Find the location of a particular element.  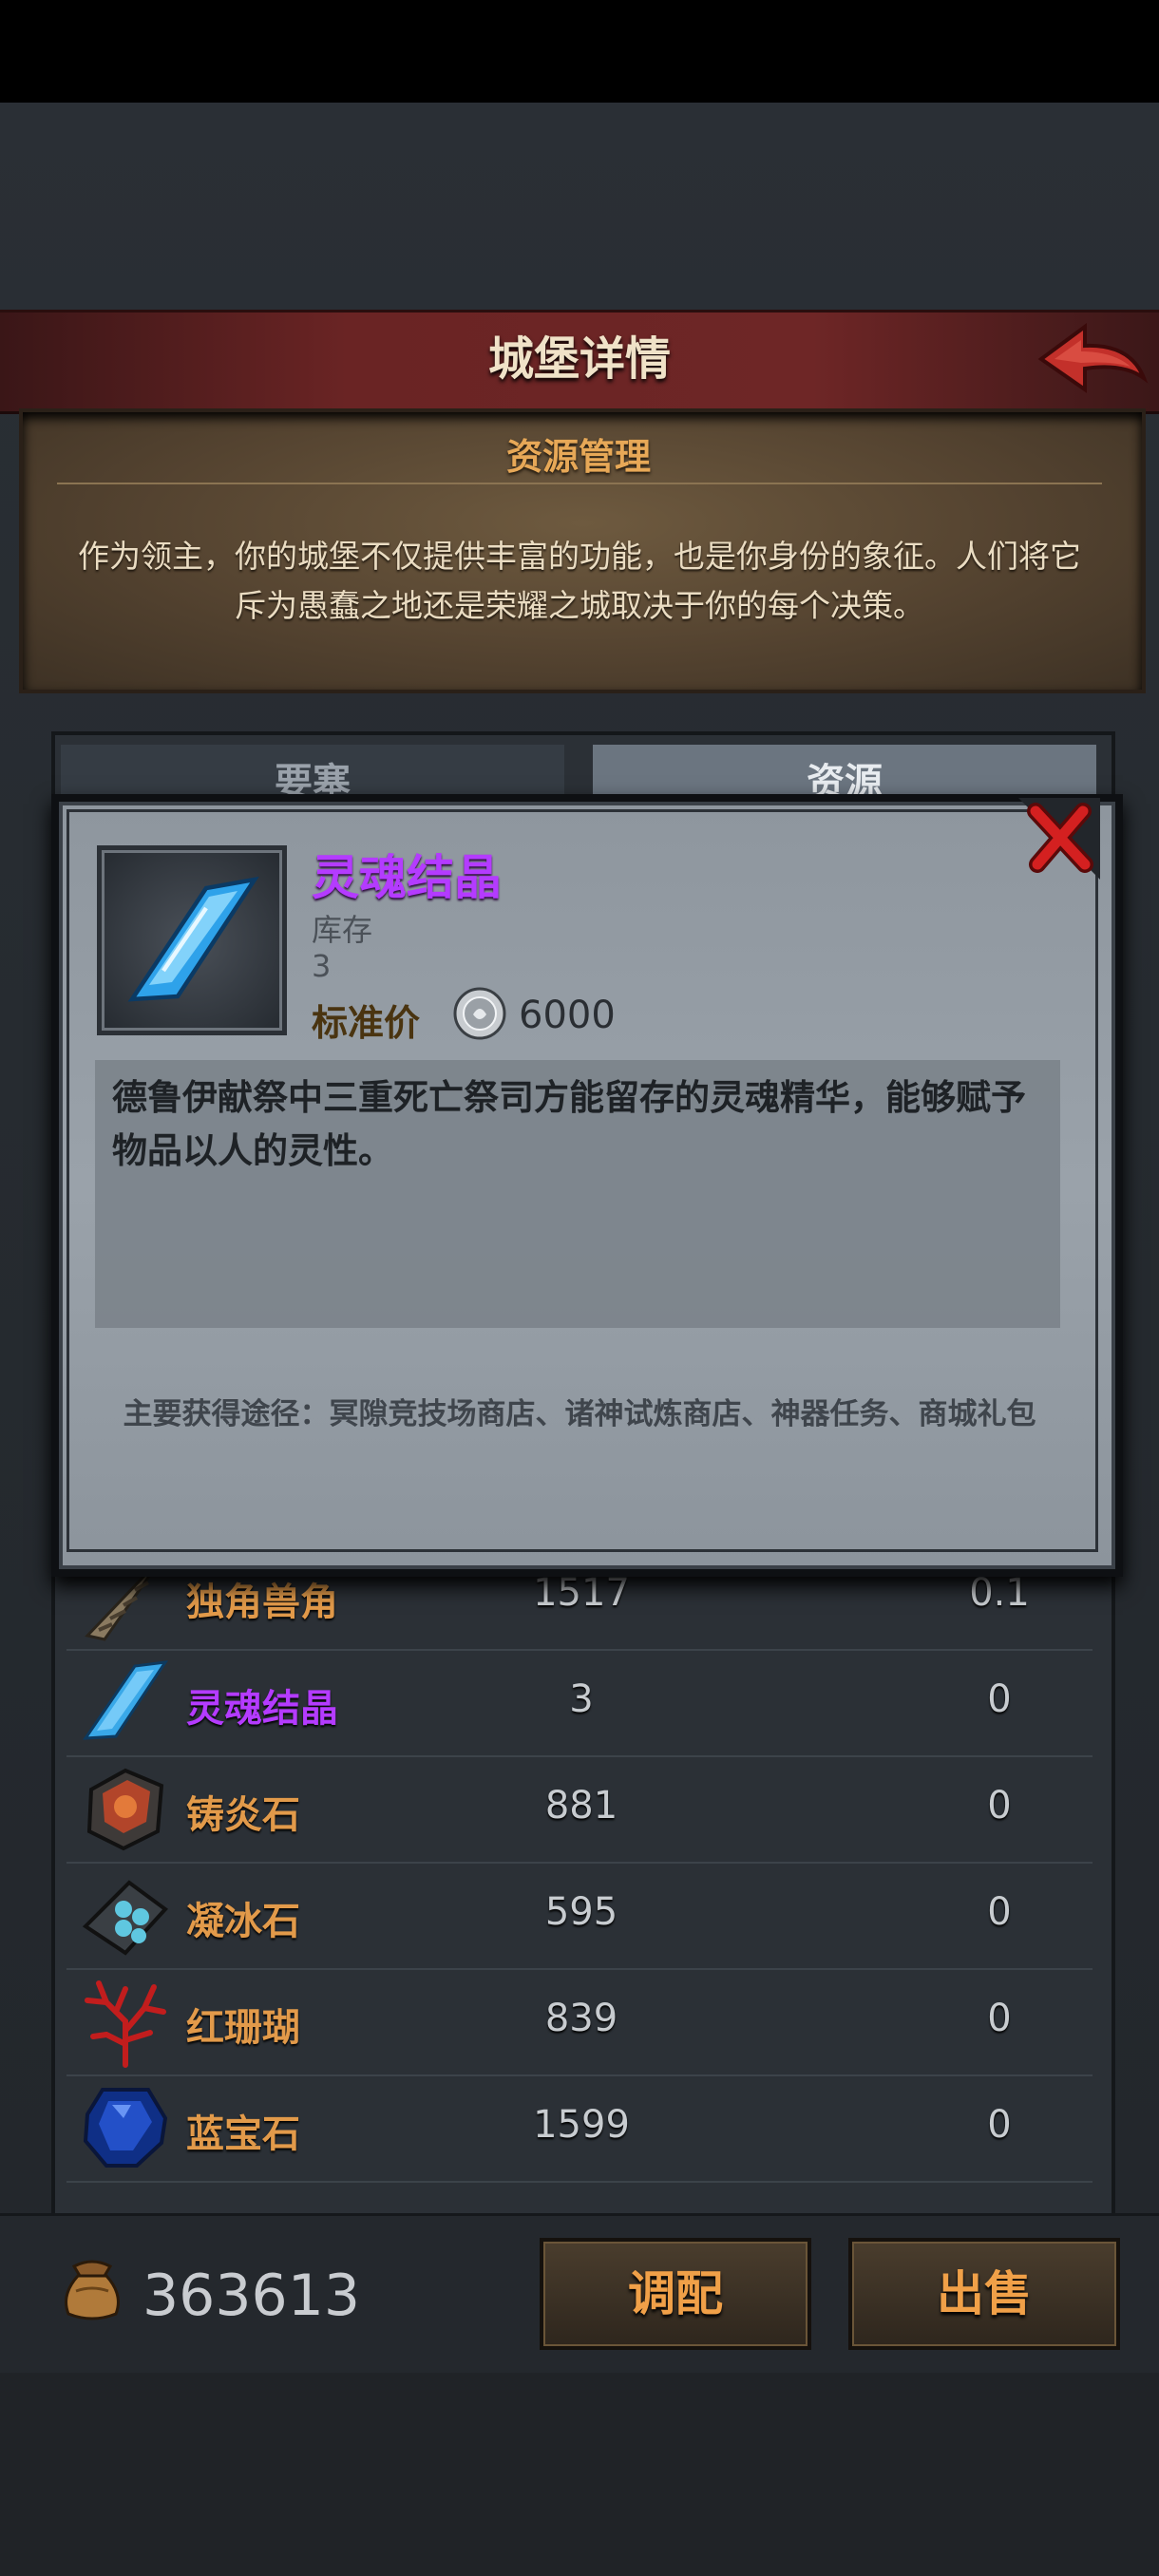

back-arrow-icon is located at coordinates (1093, 358).